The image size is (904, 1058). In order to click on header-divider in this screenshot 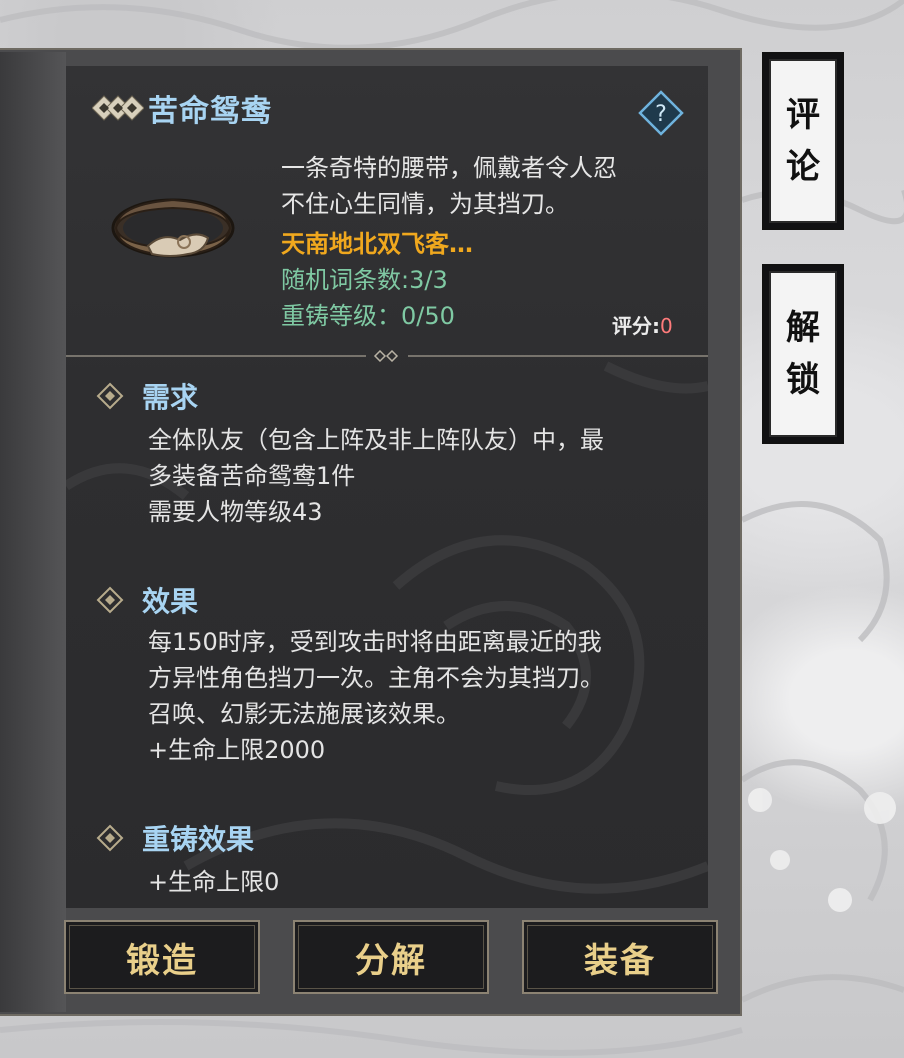, I will do `click(387, 356)`.